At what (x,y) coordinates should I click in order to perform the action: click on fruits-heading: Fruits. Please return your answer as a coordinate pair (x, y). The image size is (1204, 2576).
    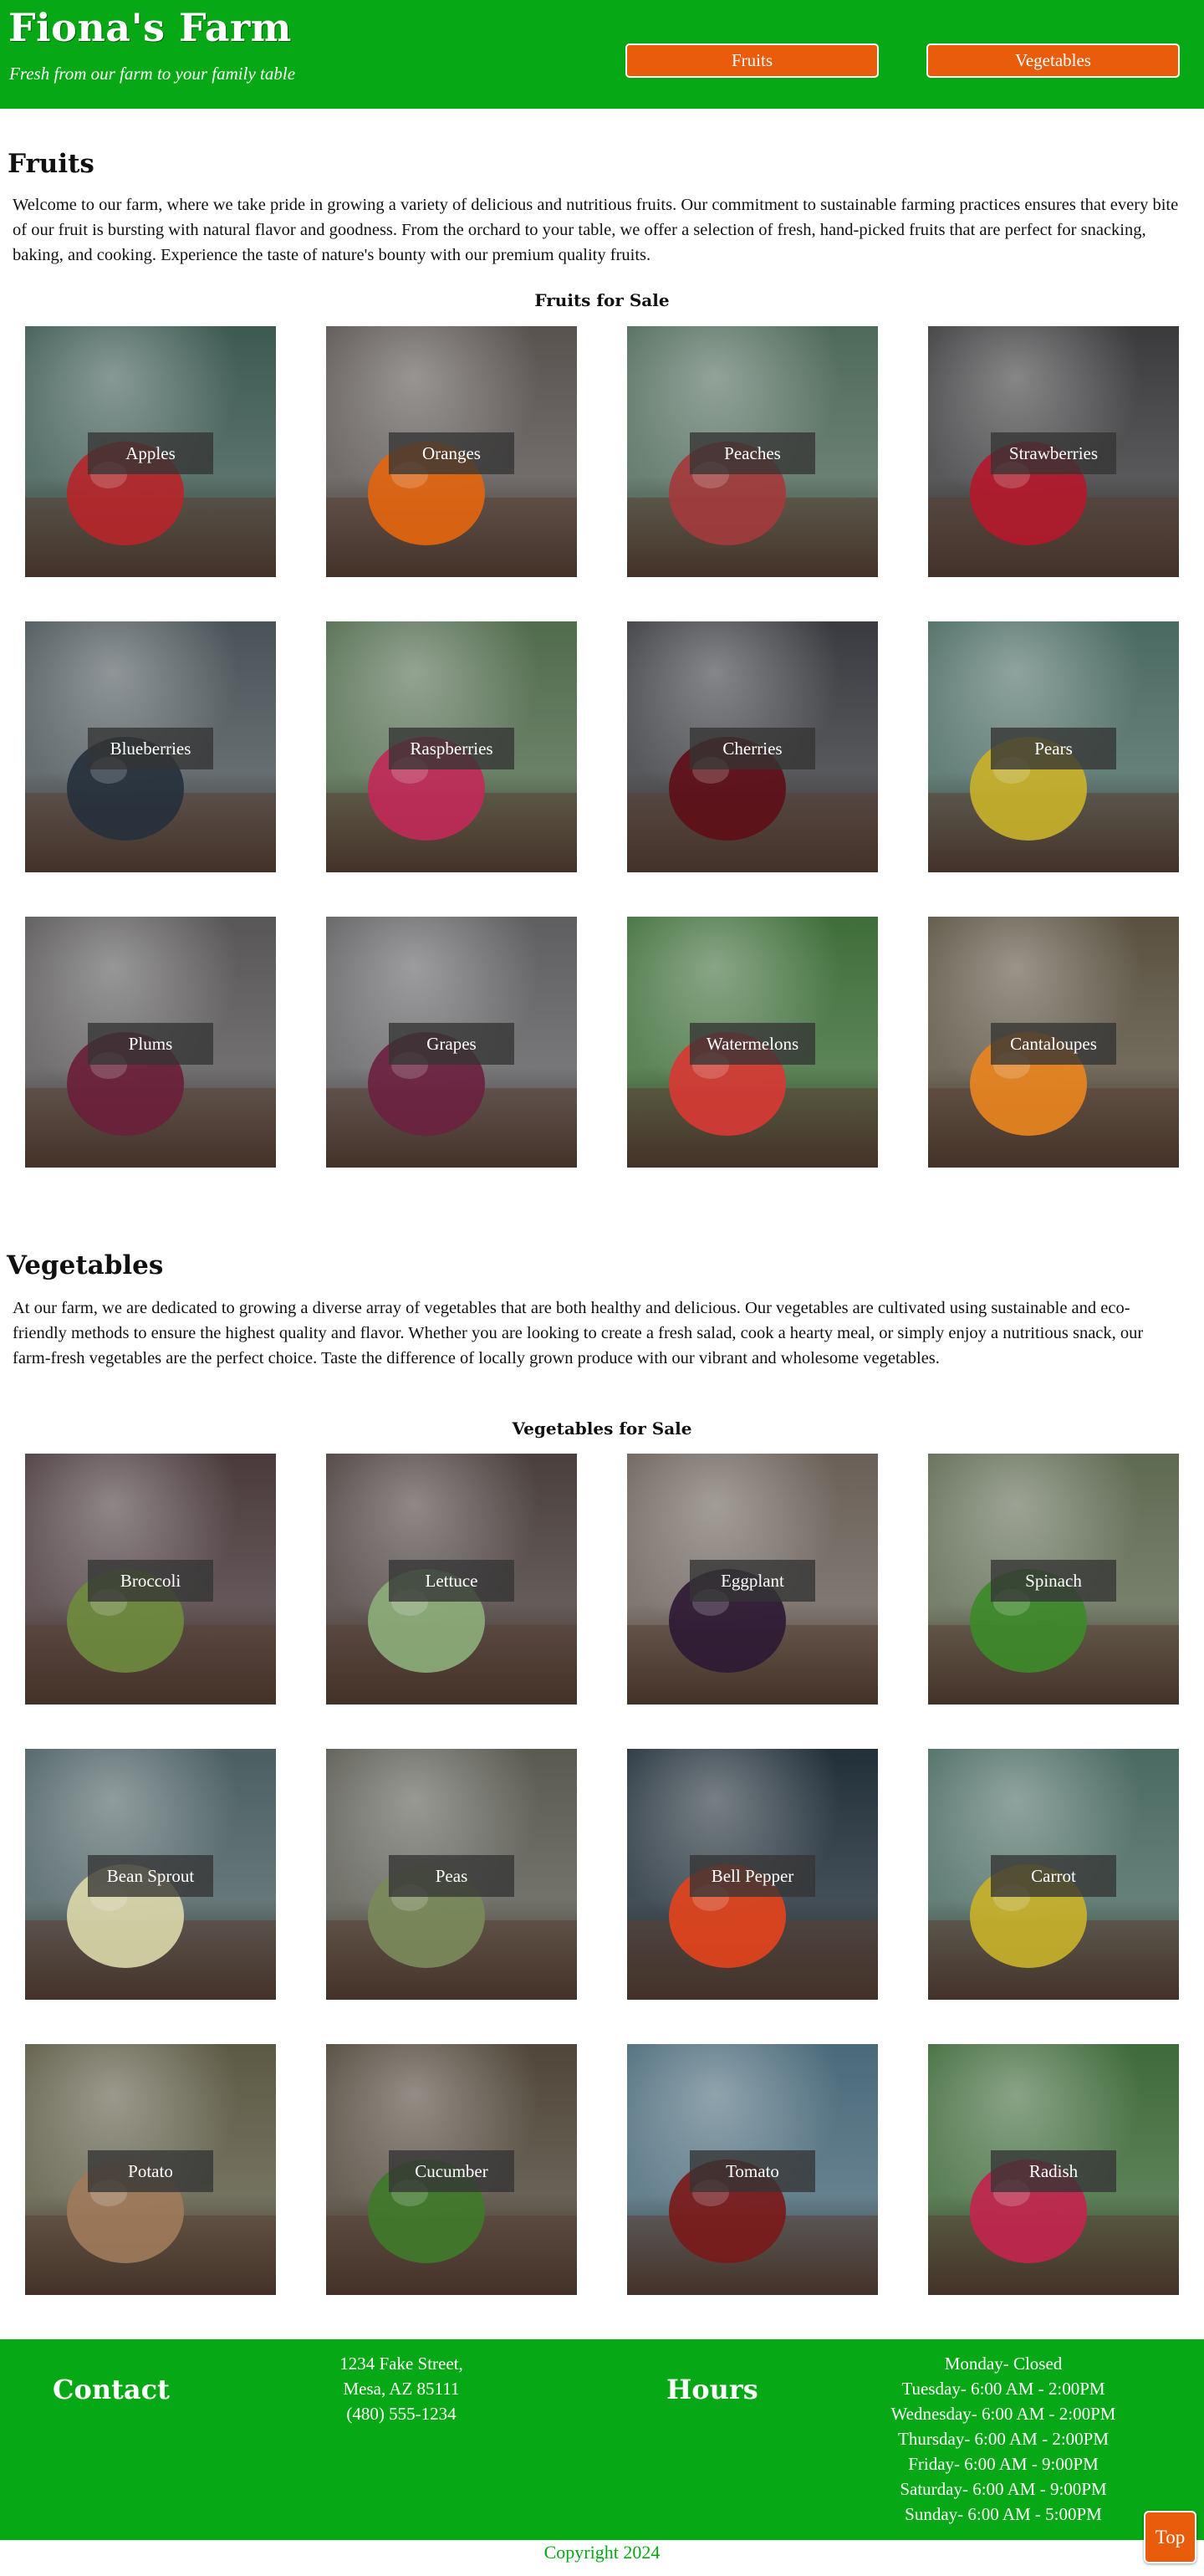
    Looking at the image, I should click on (51, 164).